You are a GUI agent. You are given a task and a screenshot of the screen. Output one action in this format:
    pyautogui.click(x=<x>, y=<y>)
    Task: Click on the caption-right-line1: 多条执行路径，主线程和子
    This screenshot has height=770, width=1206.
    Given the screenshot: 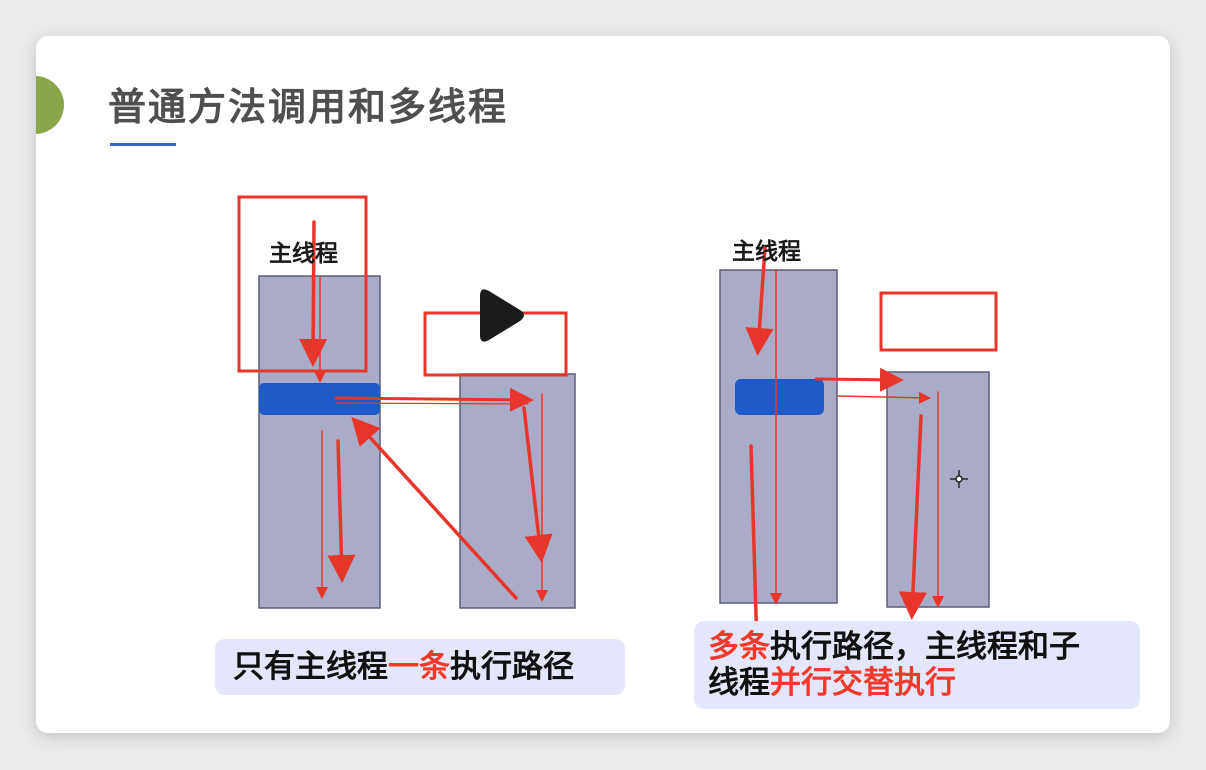 What is the action you would take?
    pyautogui.click(x=917, y=647)
    